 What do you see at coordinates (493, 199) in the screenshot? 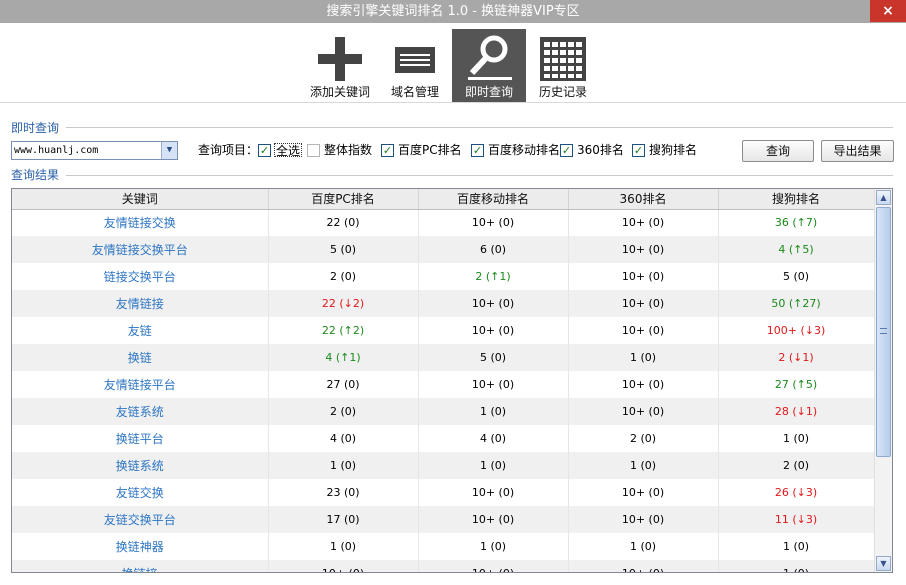
I see `column-header-baidu-mobile: 百度移动排名` at bounding box center [493, 199].